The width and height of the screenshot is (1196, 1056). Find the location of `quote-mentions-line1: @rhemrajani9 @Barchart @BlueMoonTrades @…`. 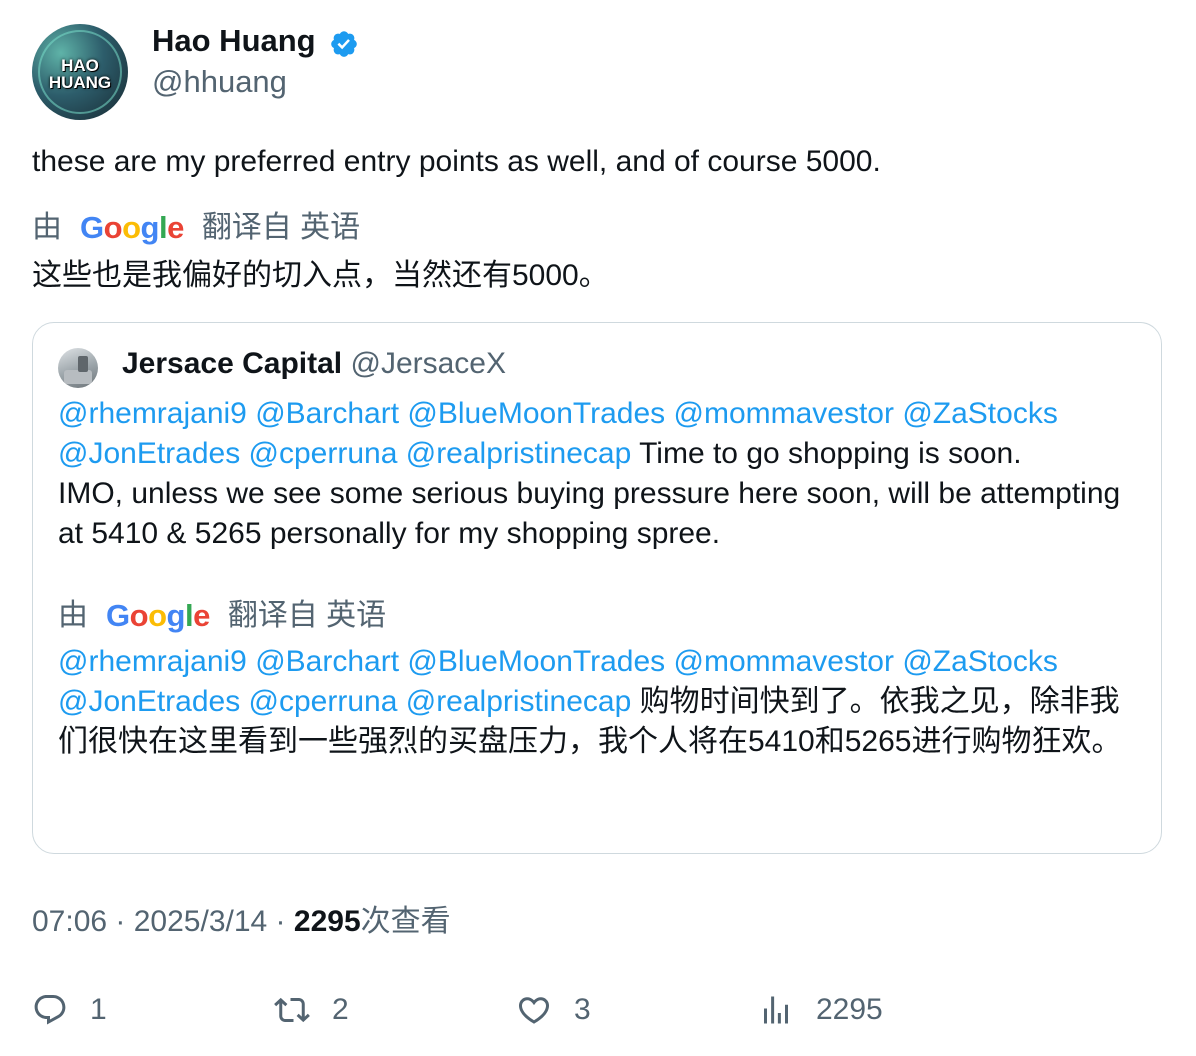

quote-mentions-line1: @rhemrajani9 @Barchart @BlueMoonTrades @… is located at coordinates (598, 414).